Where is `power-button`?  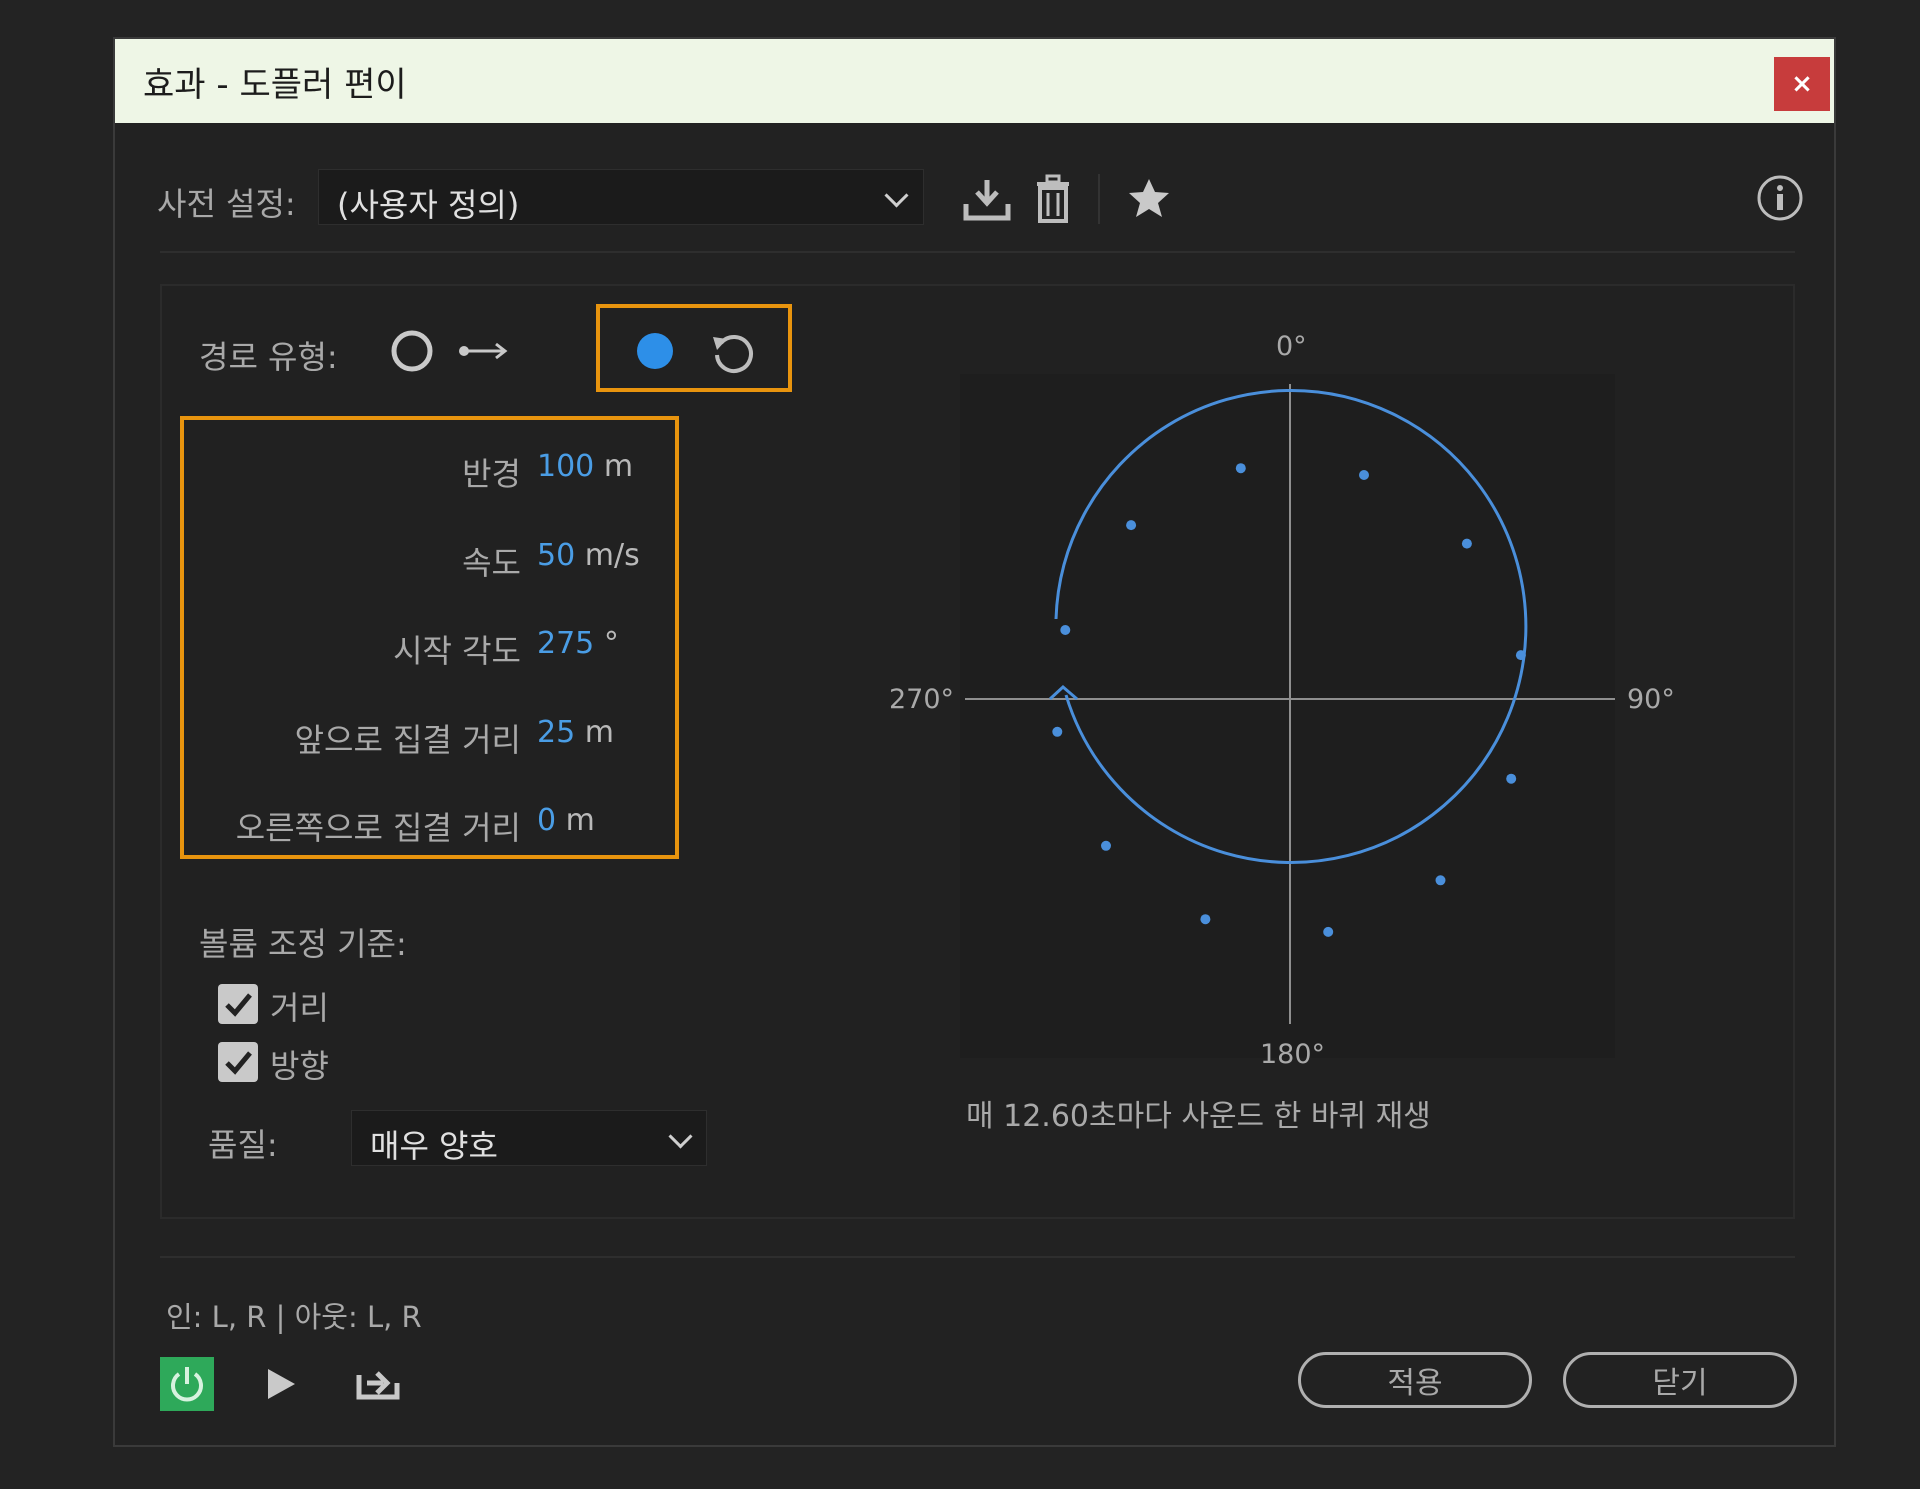
power-button is located at coordinates (187, 1384).